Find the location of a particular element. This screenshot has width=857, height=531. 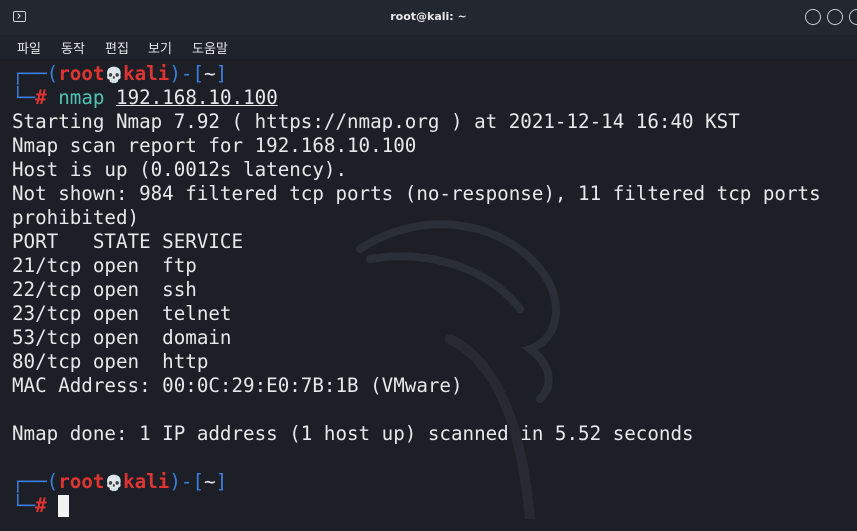

output-line: MAC Address: 00:0C:29:E0:7B:1B (VMware) is located at coordinates (237, 385).